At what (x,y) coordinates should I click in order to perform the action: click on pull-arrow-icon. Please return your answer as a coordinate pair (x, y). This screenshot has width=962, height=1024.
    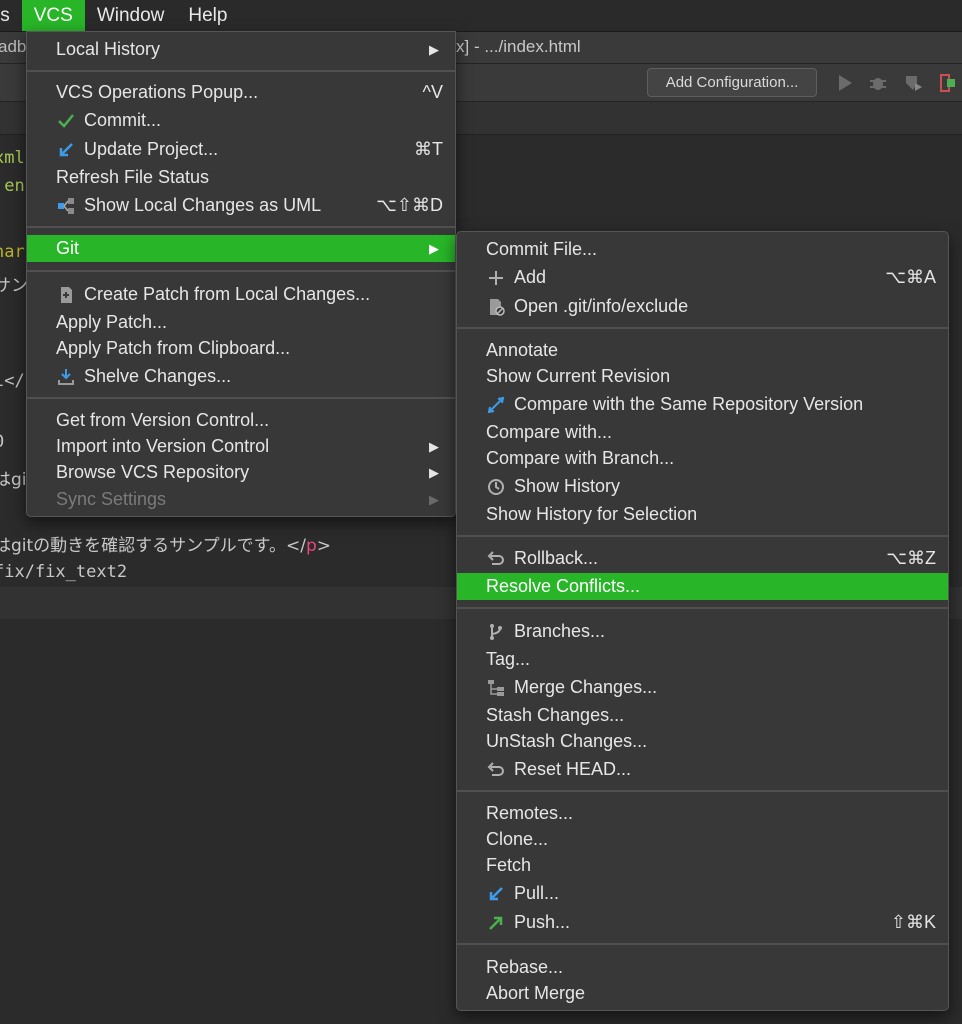
    Looking at the image, I should click on (496, 894).